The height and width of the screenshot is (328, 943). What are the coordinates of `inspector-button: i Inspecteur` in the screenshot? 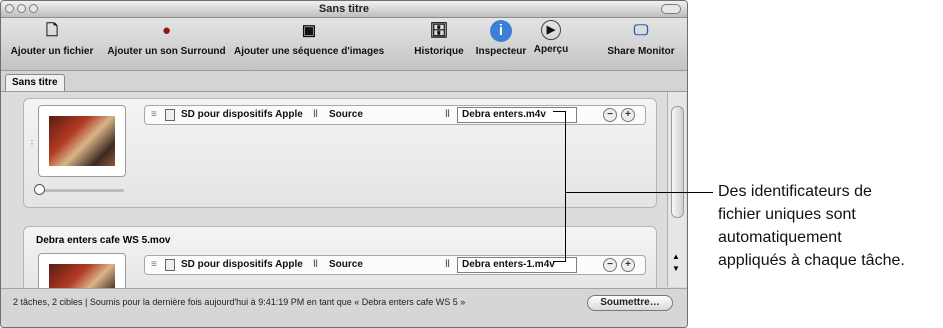 It's located at (501, 38).